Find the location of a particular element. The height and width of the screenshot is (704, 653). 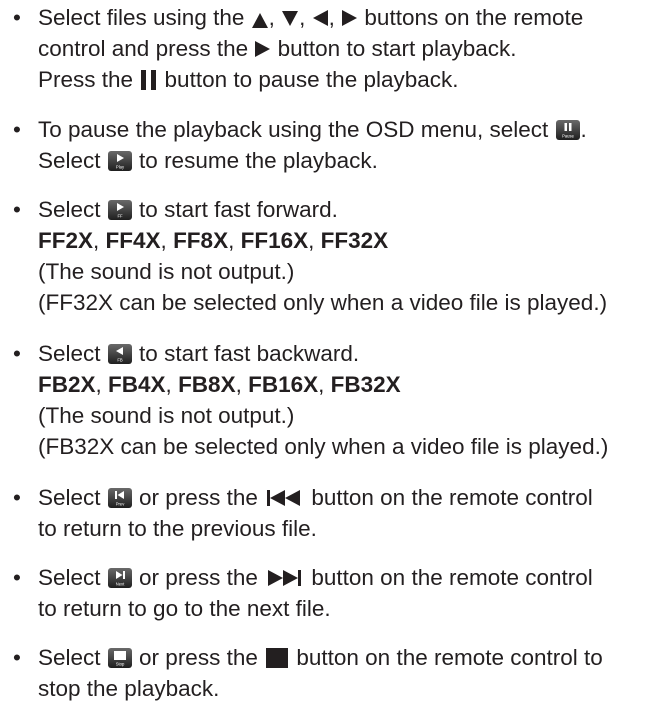

text-fragment: to return to the previous file. is located at coordinates (177, 528).